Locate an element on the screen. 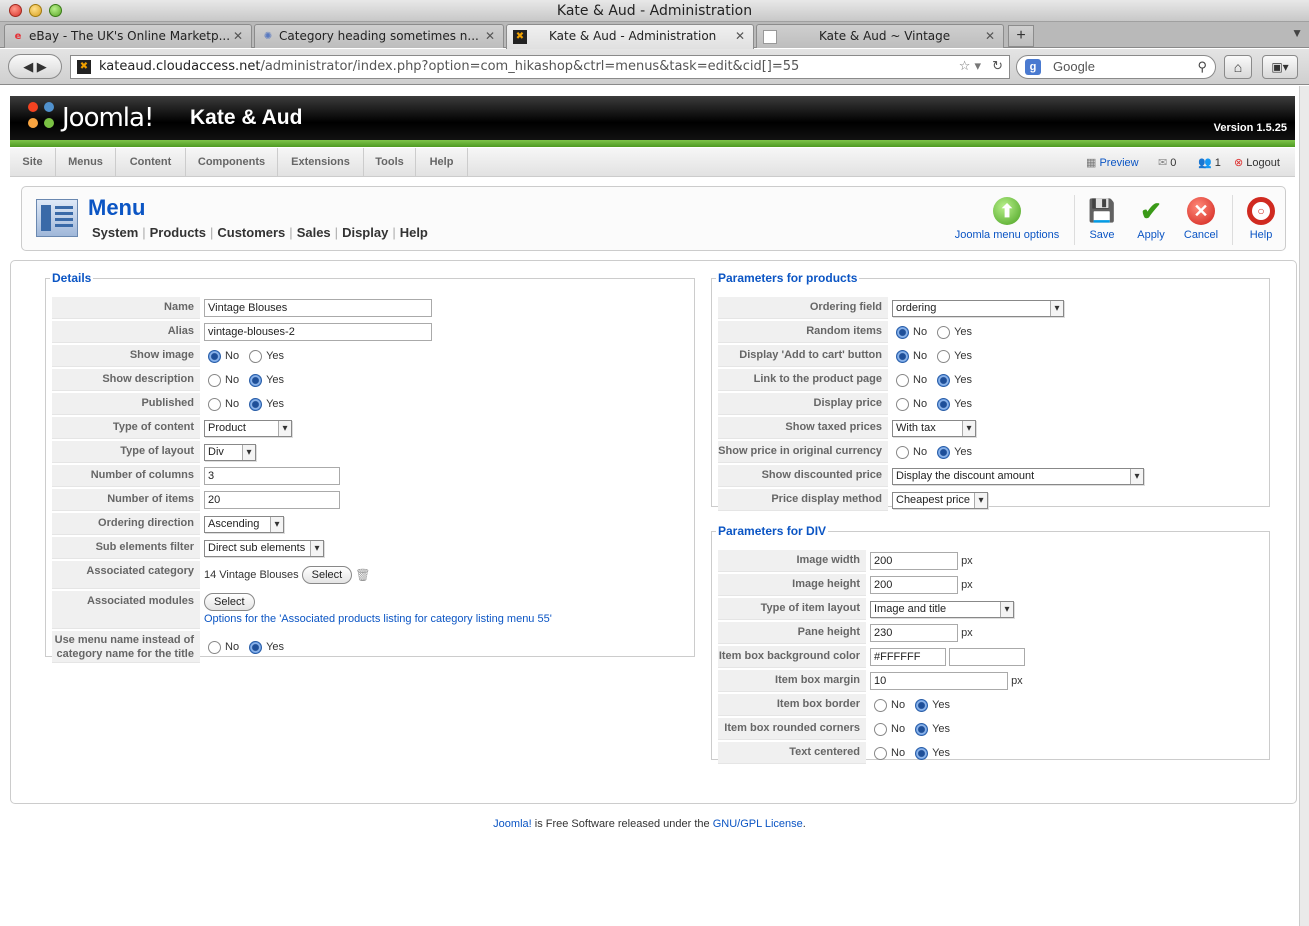  new-tab-button: + is located at coordinates (1021, 36).